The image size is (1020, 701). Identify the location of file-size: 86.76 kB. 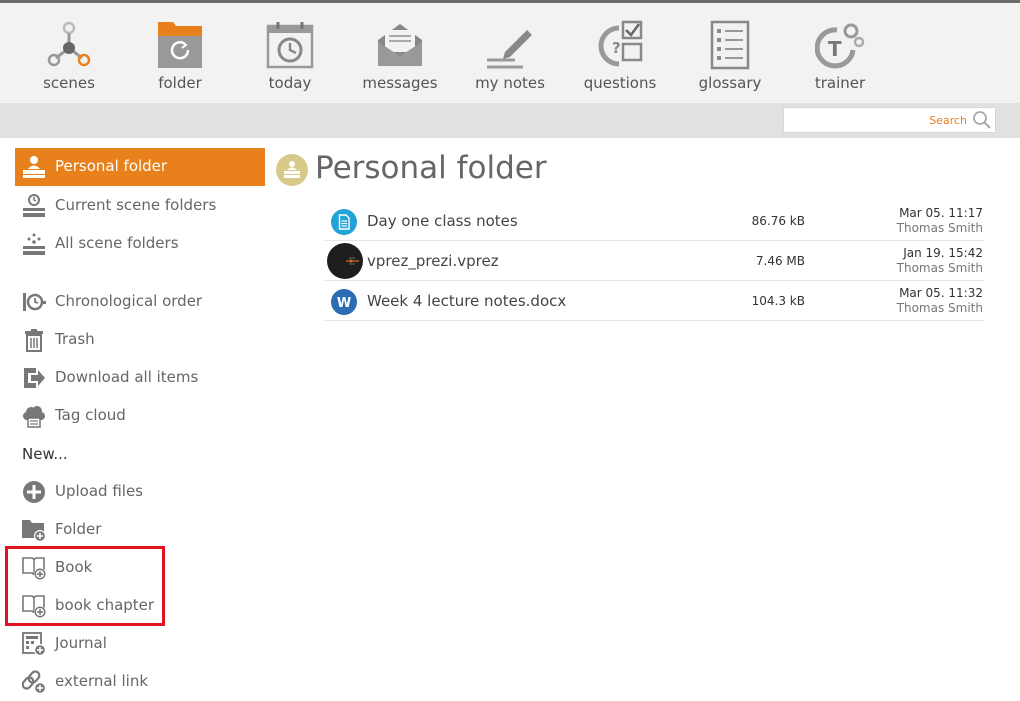
(778, 221).